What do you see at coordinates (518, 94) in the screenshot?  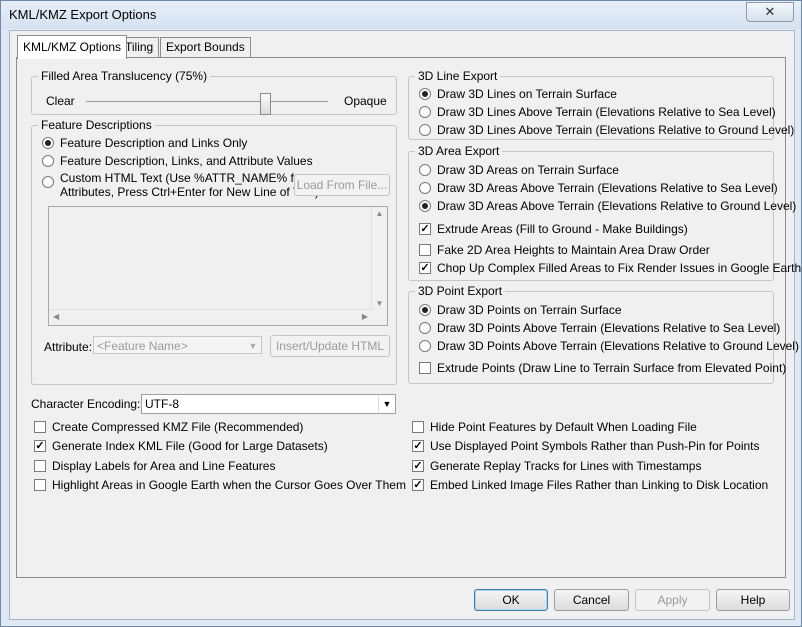 I see `line-option-terrain-surface: Draw 3D Lines on Terrain Surface` at bounding box center [518, 94].